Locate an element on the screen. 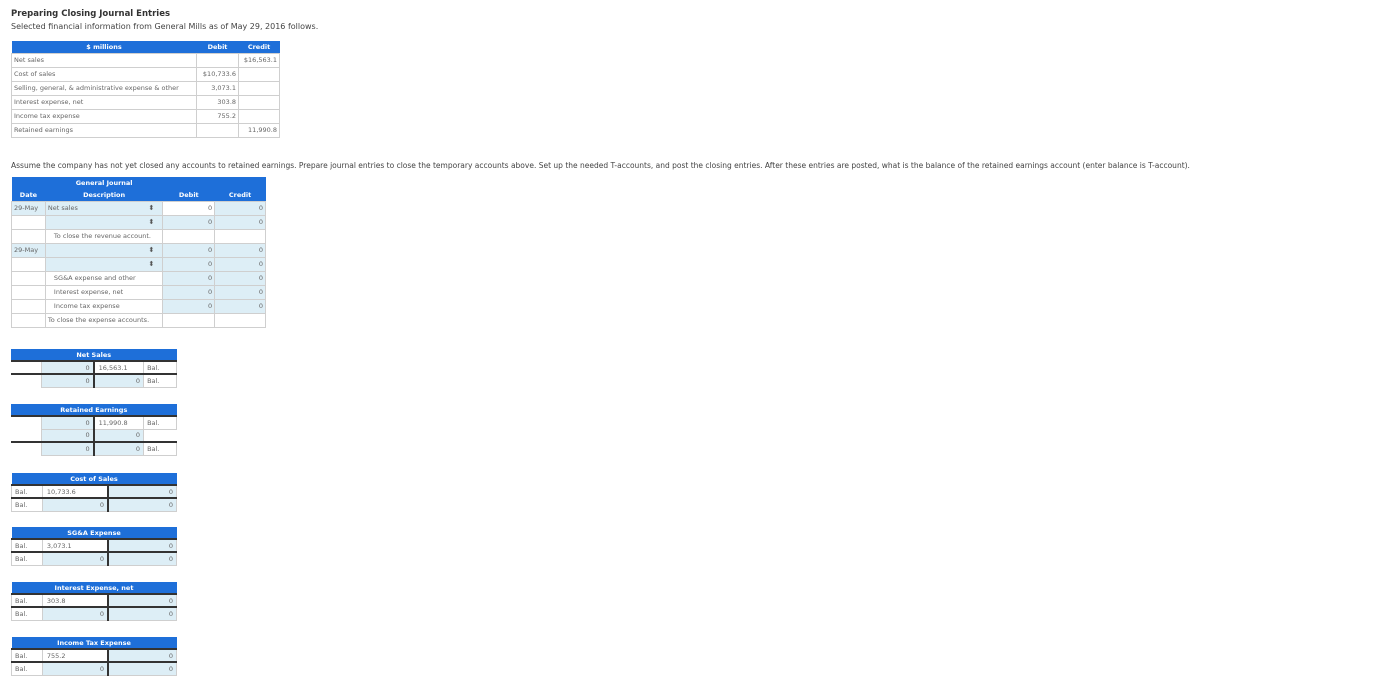 The height and width of the screenshot is (682, 1376). row-label: Cost of sales is located at coordinates (104, 74).